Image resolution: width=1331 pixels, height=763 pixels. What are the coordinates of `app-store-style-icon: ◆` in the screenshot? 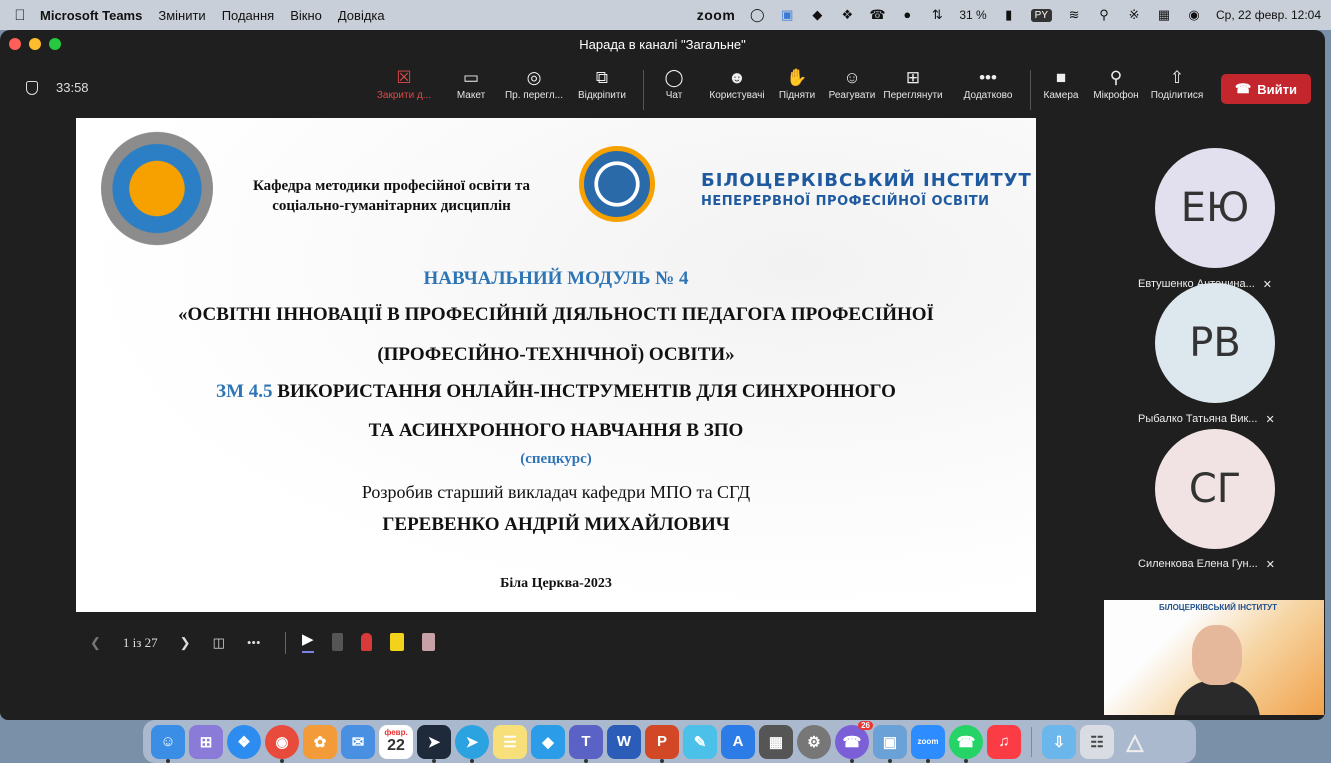 It's located at (548, 741).